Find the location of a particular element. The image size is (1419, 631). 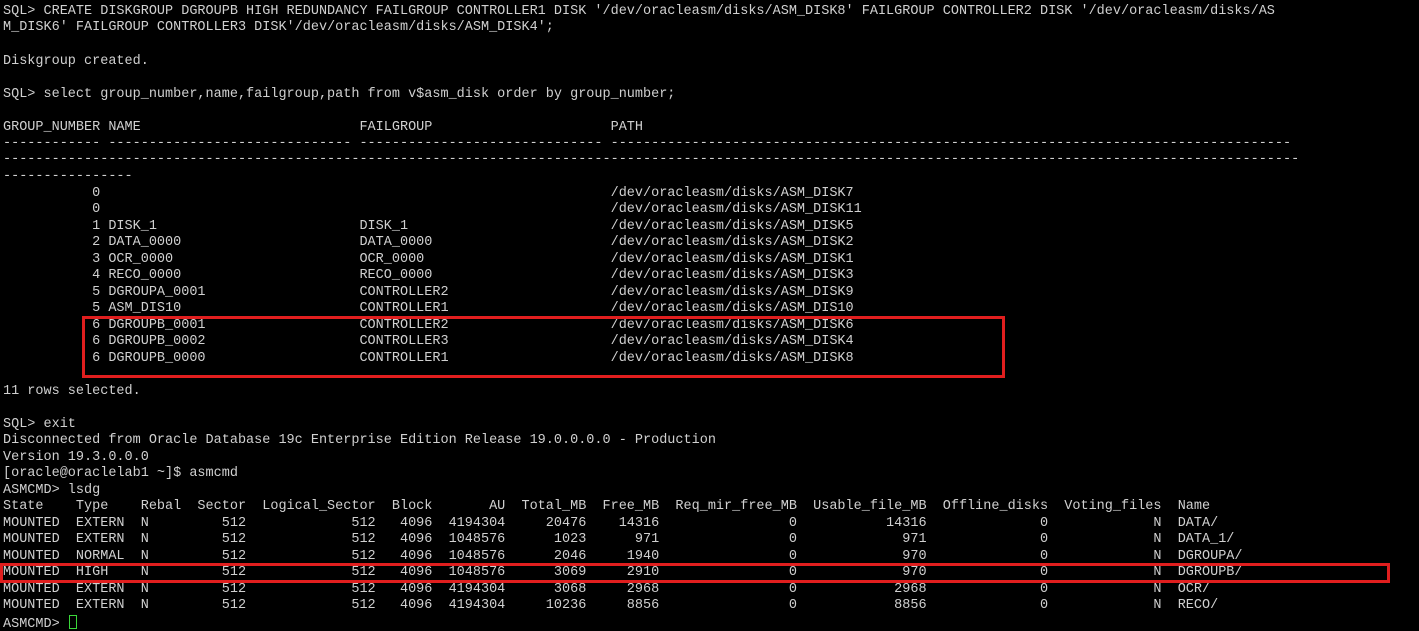

terminal-line: SQL> exit is located at coordinates (39, 424).